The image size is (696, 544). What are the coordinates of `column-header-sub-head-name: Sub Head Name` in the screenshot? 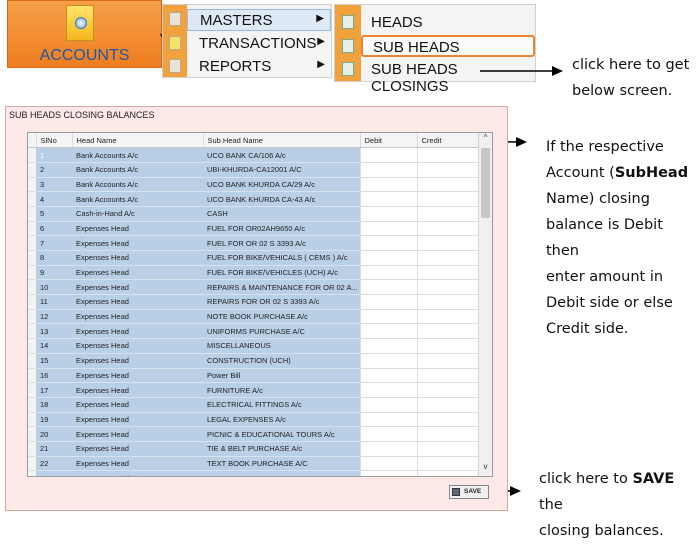 It's located at (282, 141).